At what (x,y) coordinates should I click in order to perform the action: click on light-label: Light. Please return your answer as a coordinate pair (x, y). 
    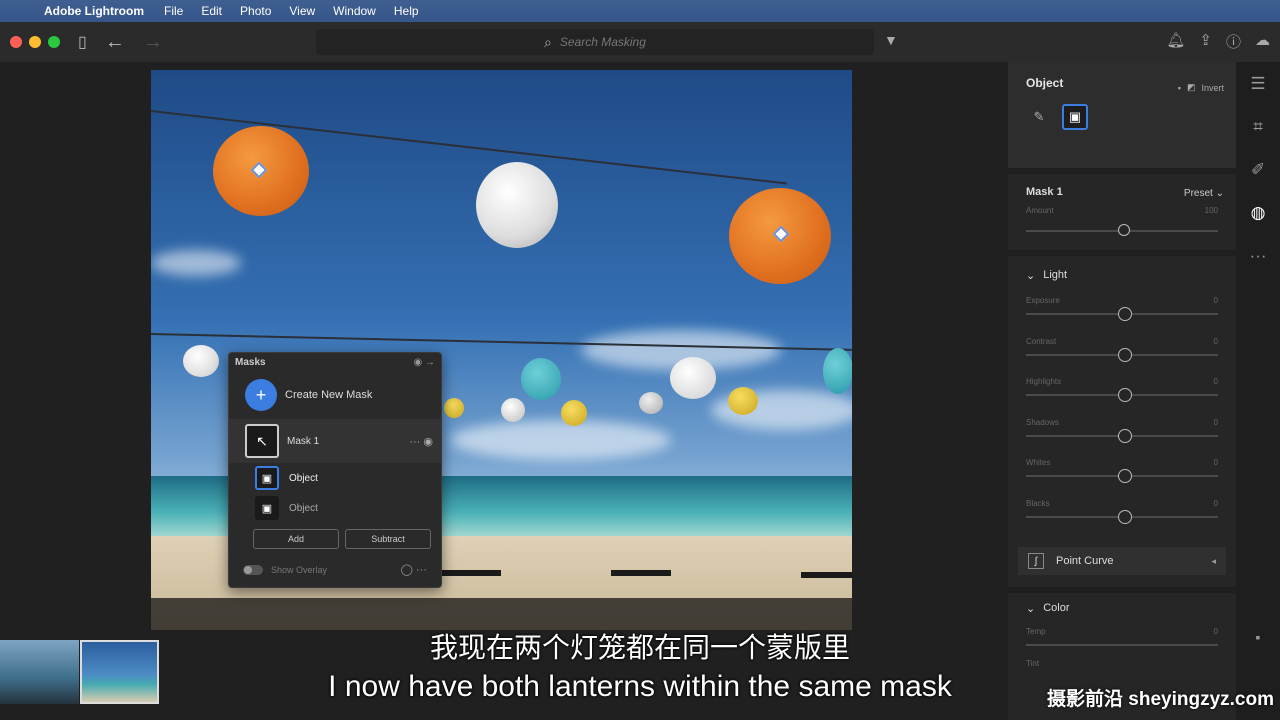
    Looking at the image, I should click on (1055, 275).